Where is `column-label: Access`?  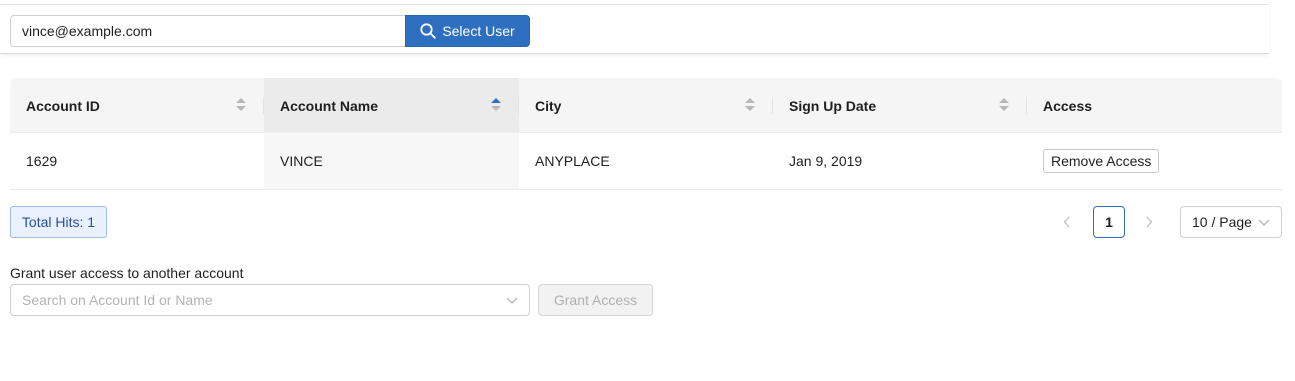 column-label: Access is located at coordinates (1068, 105).